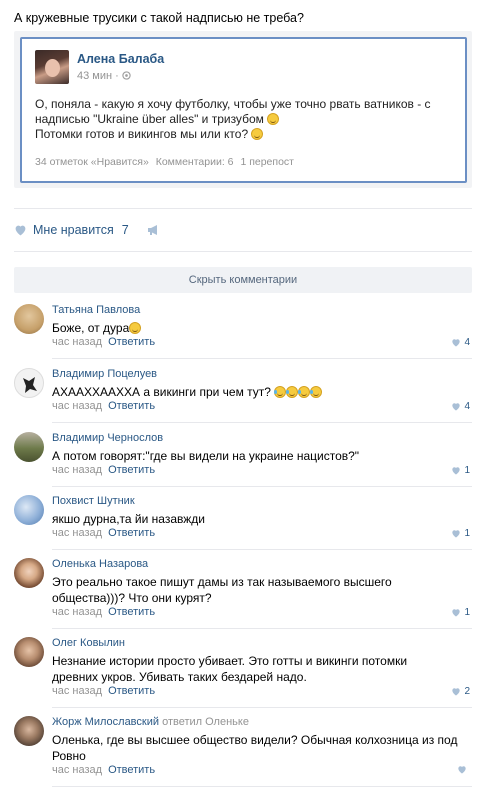 The image size is (479, 793). I want to click on comment-author: Оленька Назарова, so click(100, 564).